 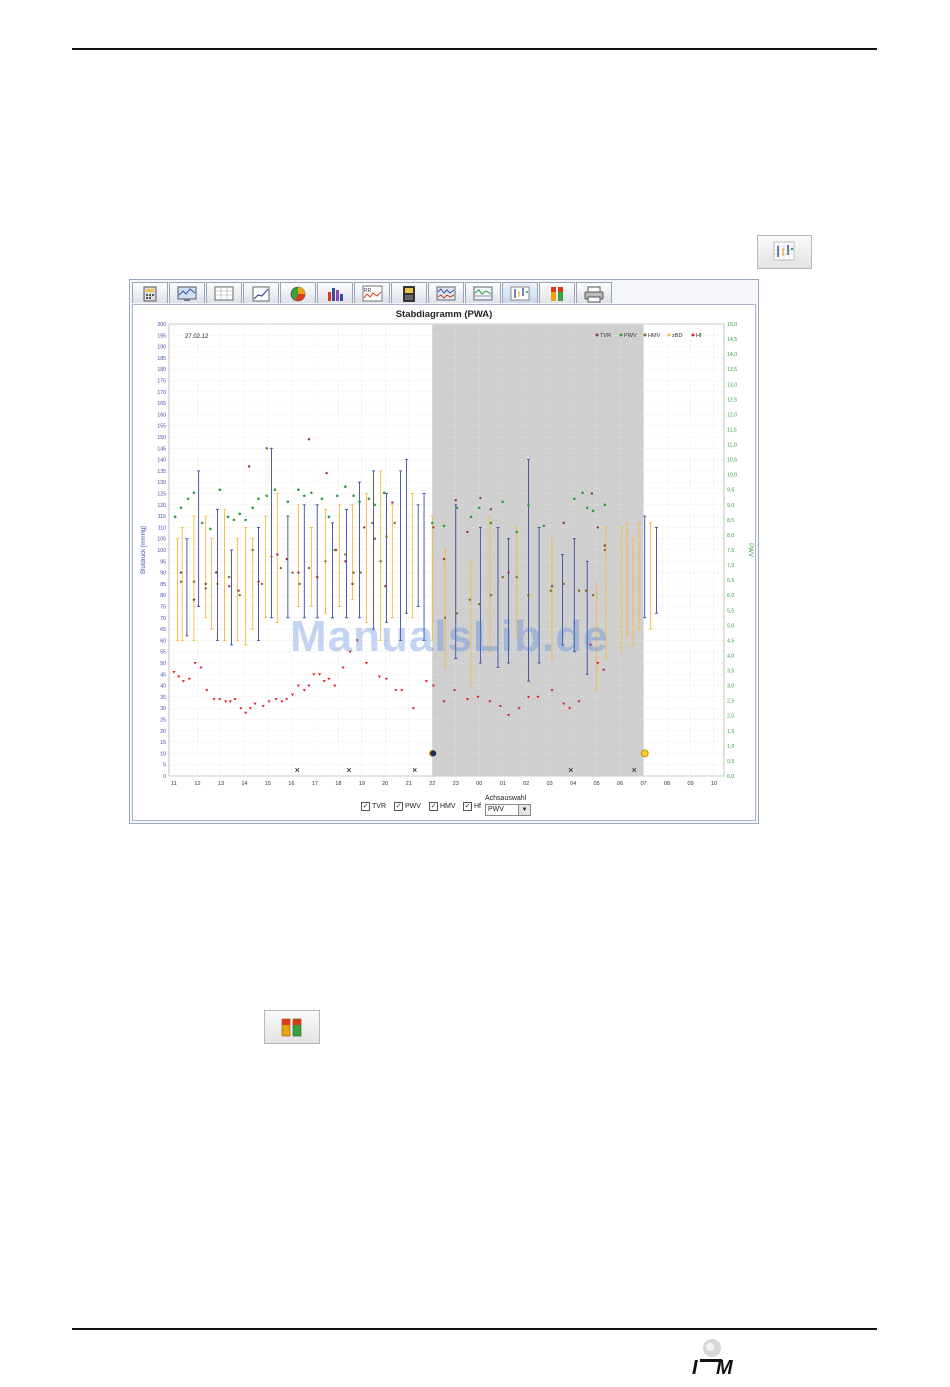 I want to click on x-tick-label: 23, so click(x=456, y=784).